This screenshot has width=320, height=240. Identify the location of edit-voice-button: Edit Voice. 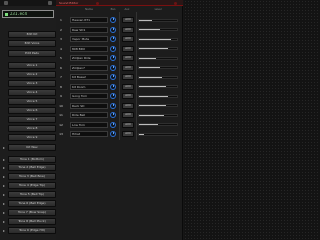
(32, 43).